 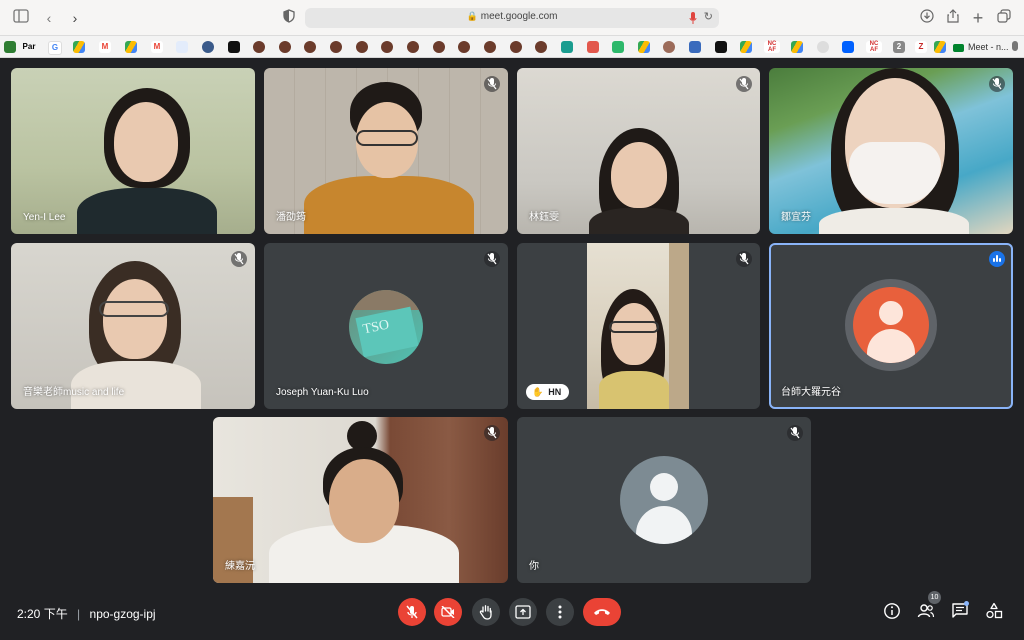 I want to click on call-end-icon, so click(x=602, y=612).